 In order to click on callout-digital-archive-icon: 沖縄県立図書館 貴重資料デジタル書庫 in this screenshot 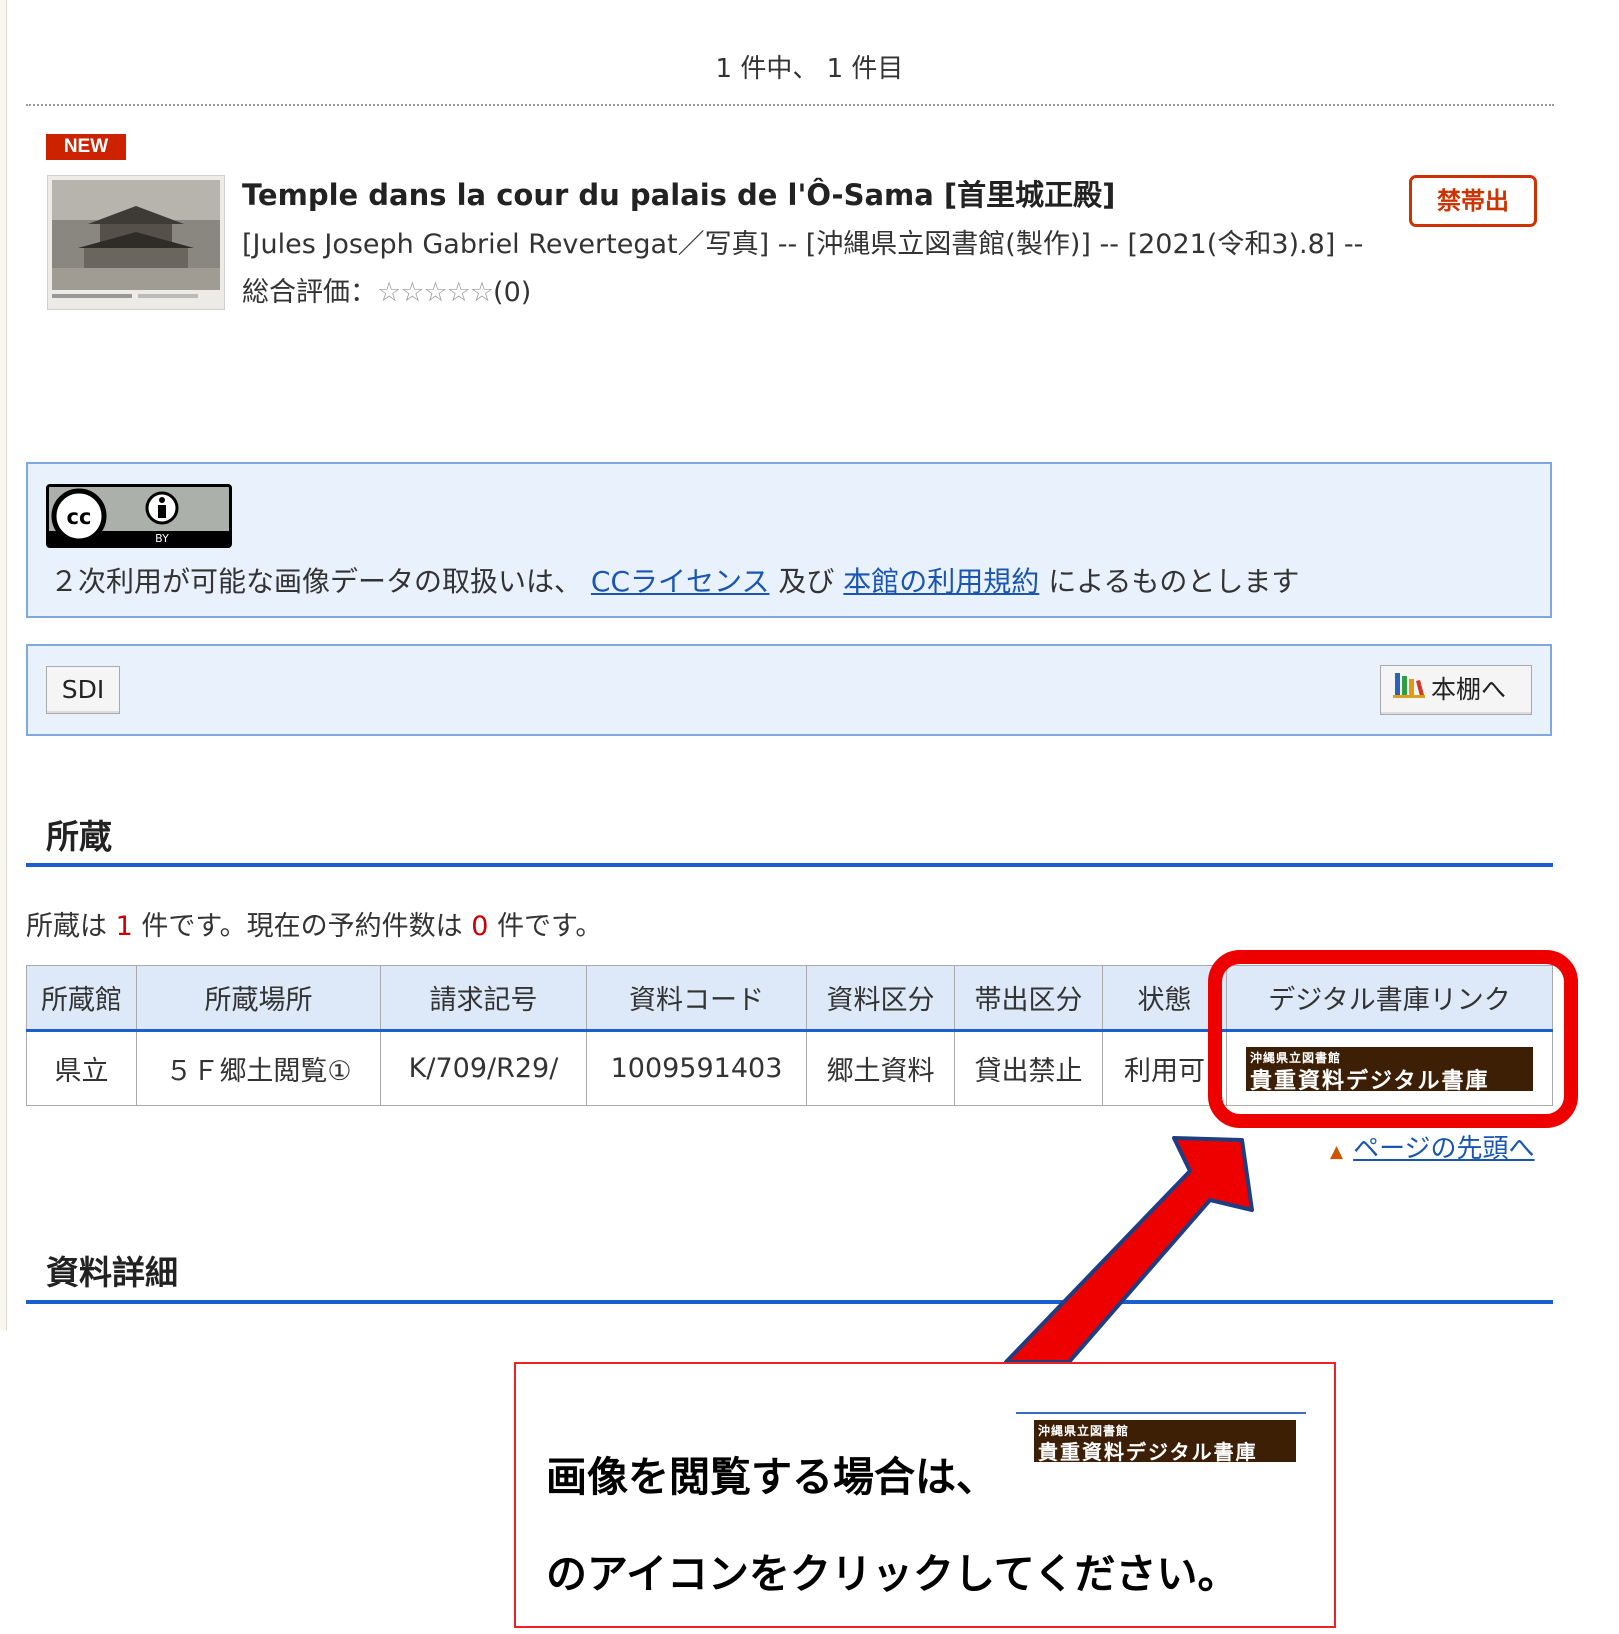, I will do `click(1165, 1442)`.